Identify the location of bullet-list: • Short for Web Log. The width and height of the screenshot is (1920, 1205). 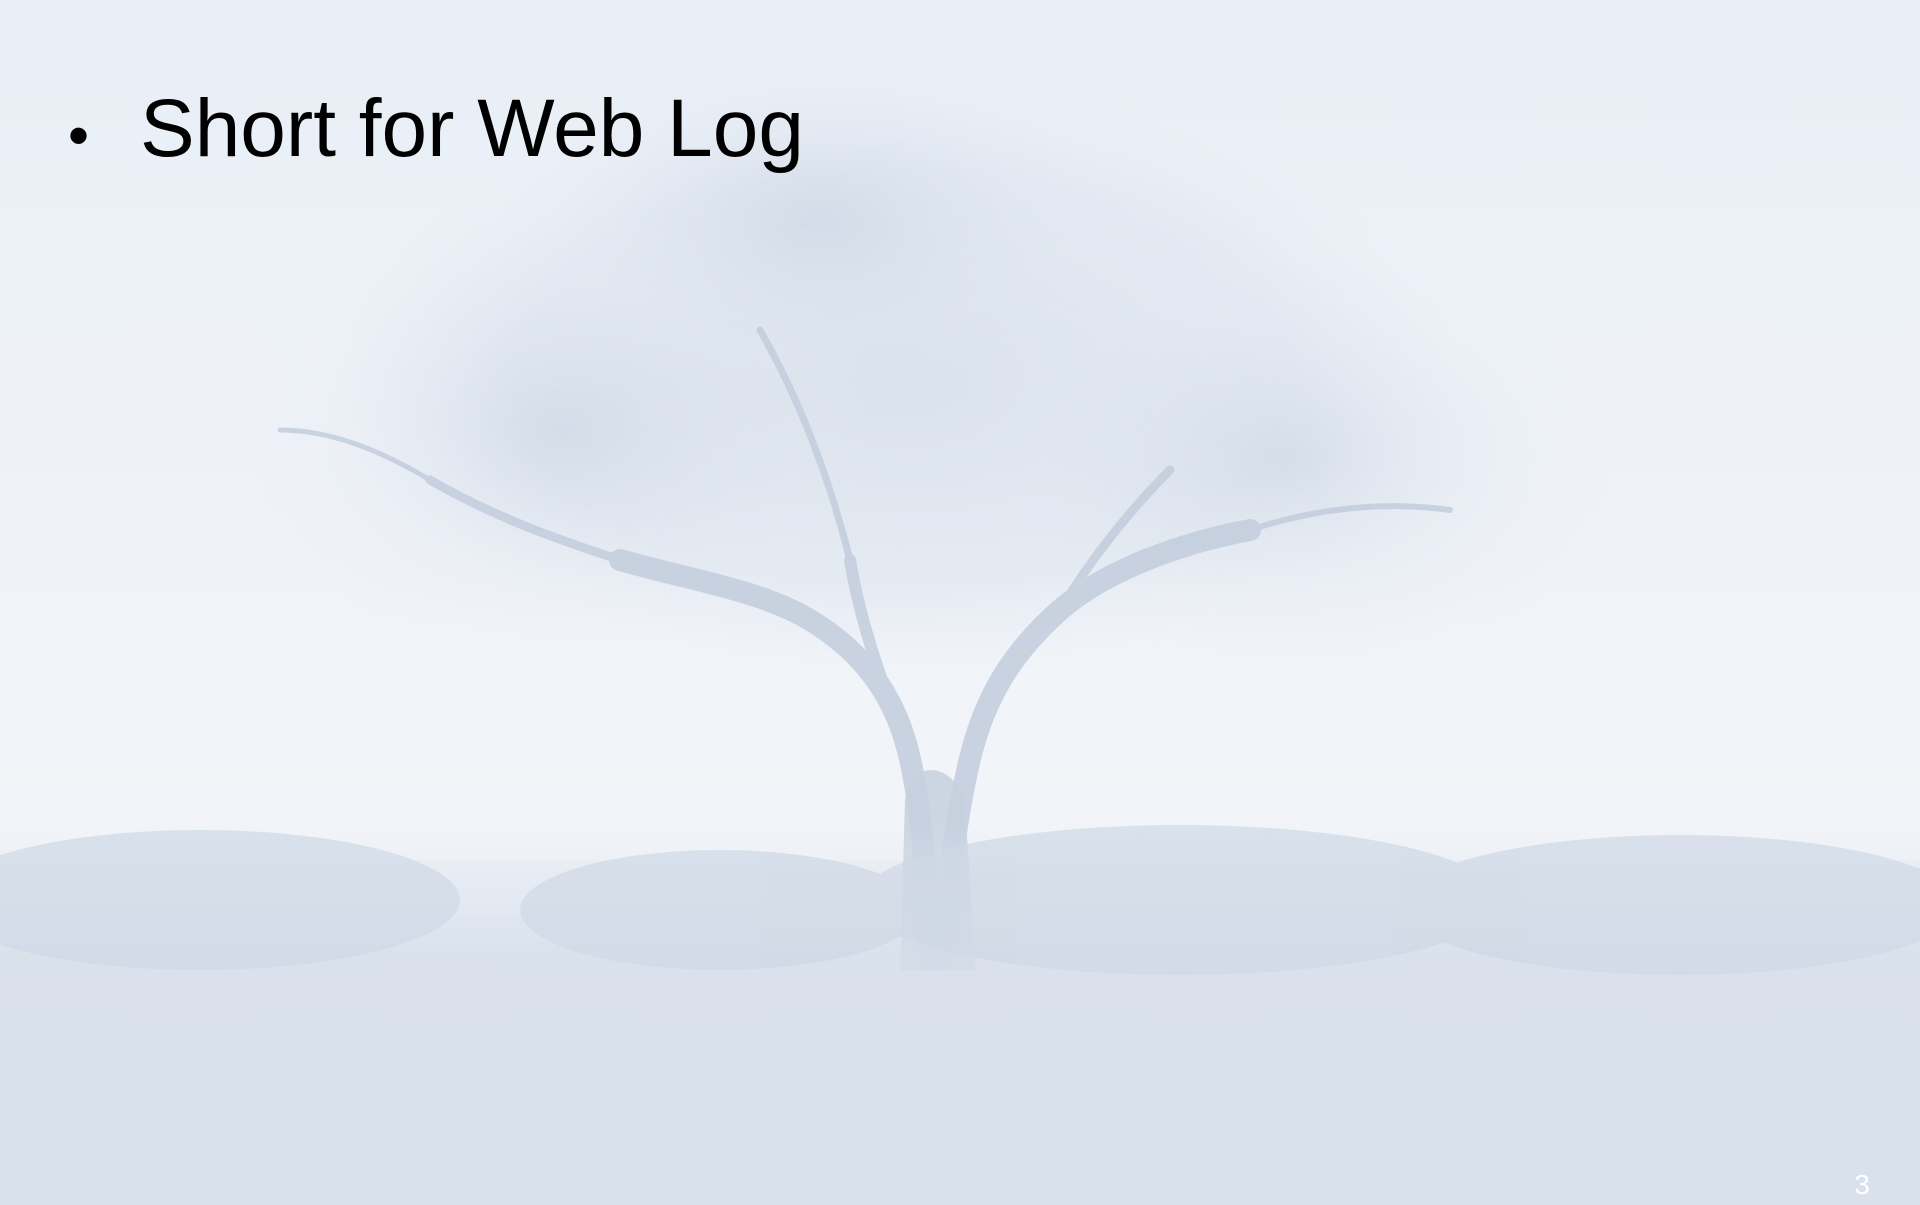
(436, 128).